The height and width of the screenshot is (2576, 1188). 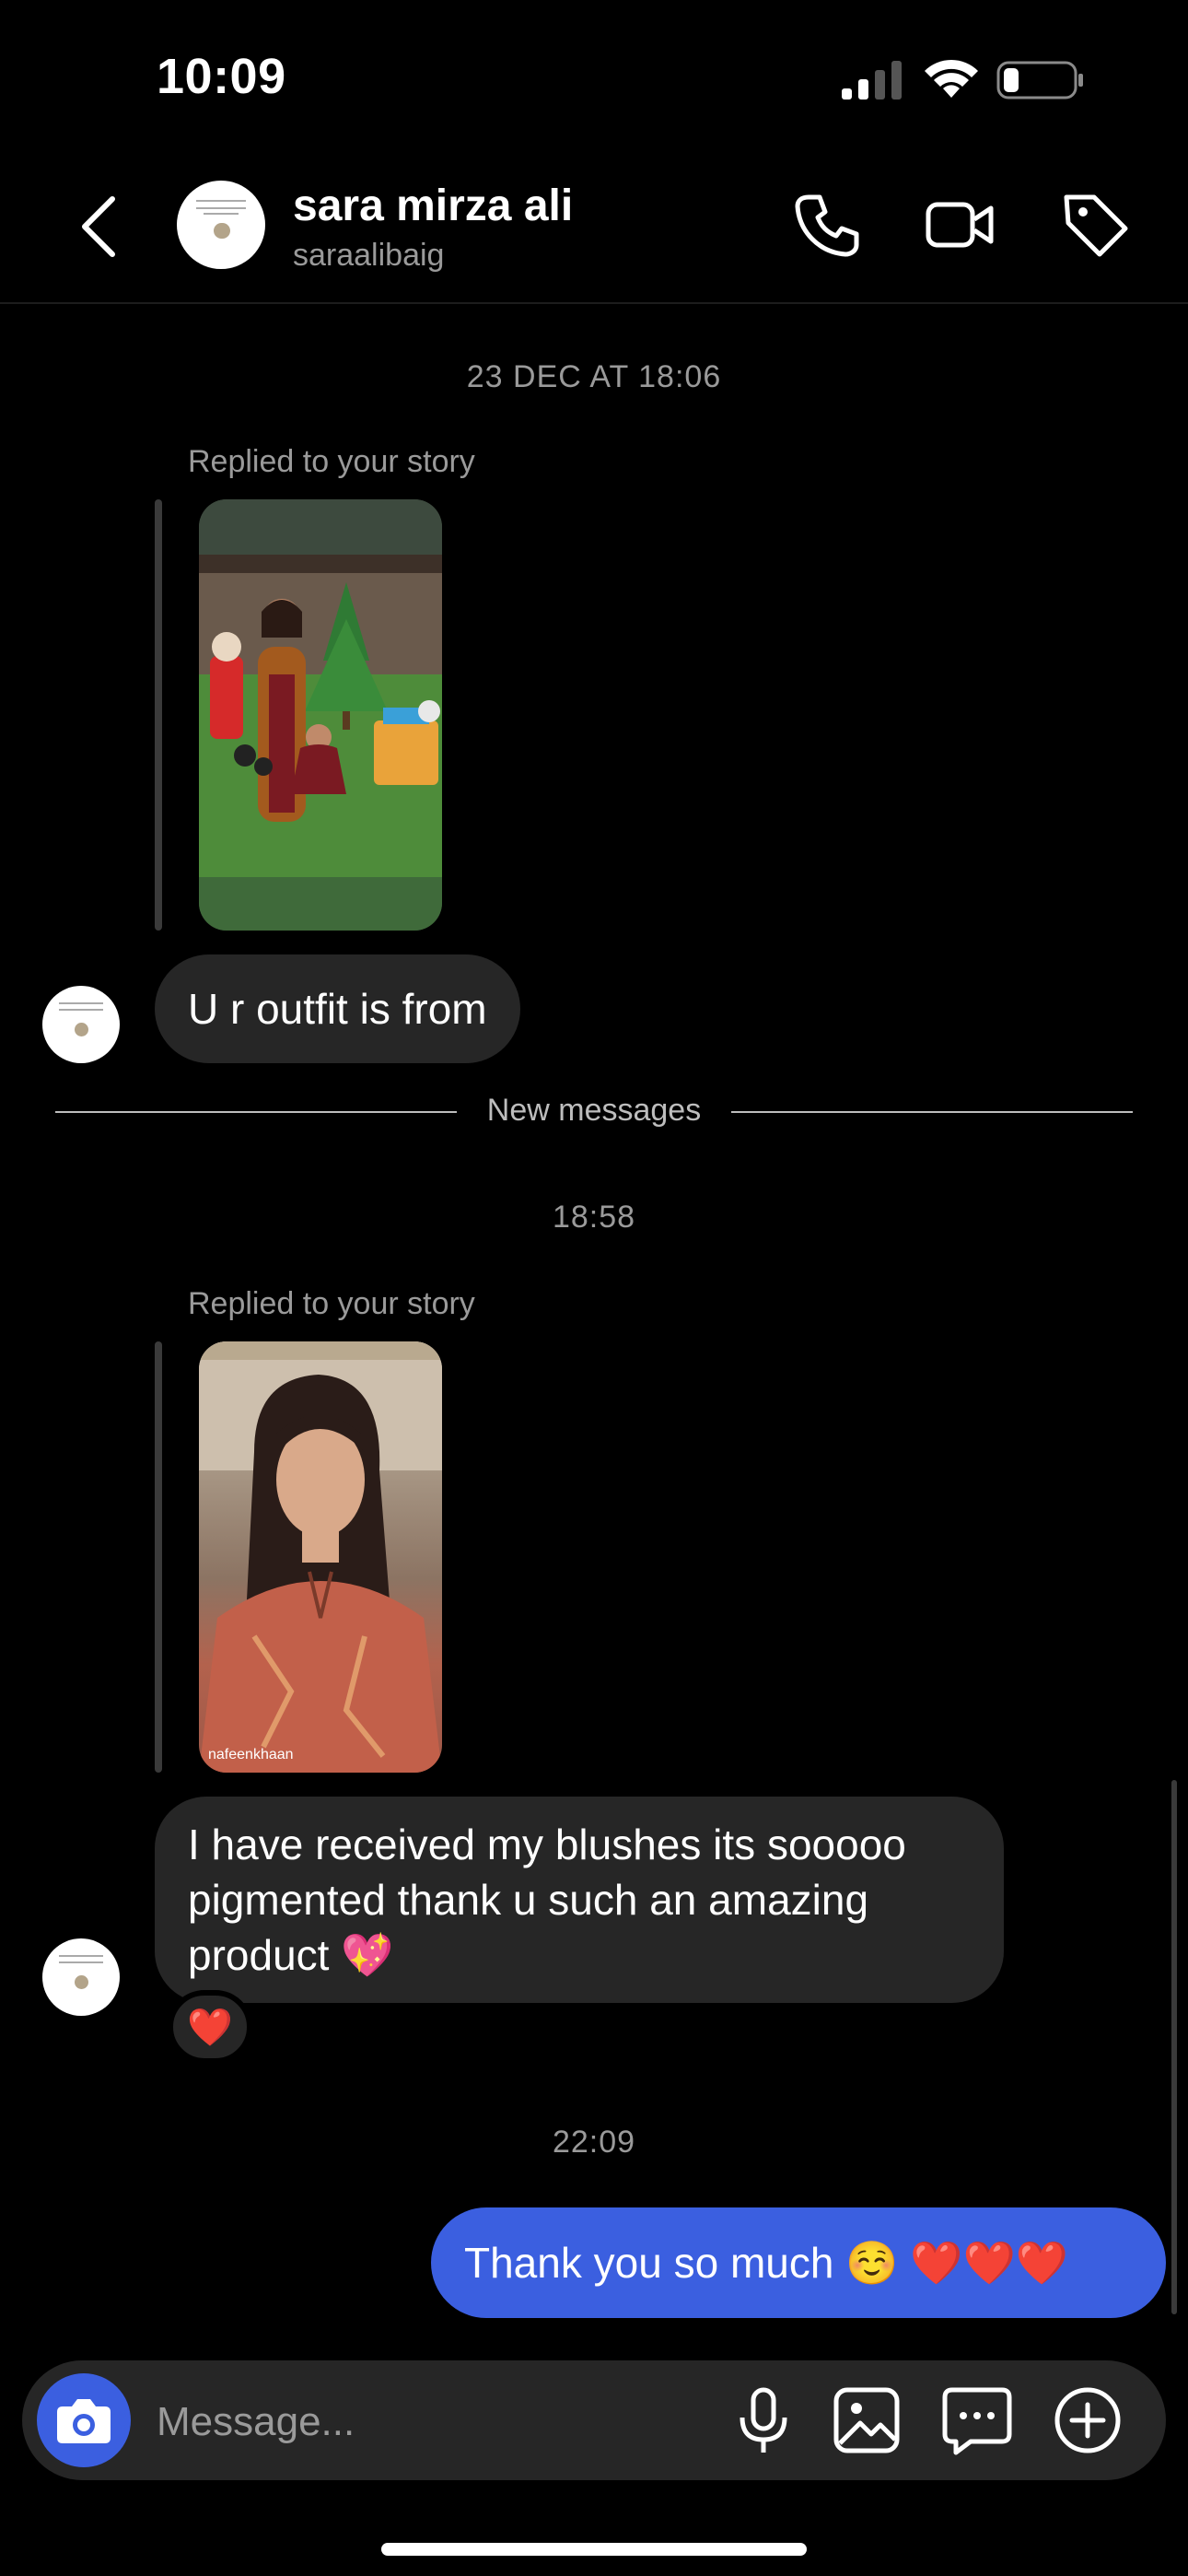 I want to click on status-time: 10:09, so click(x=221, y=76).